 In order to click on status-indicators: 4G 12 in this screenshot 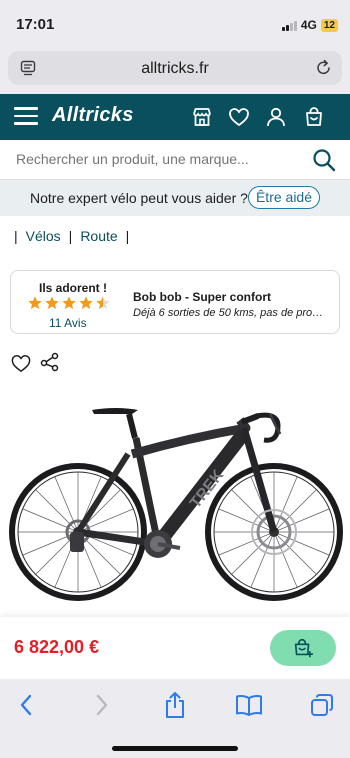, I will do `click(309, 25)`.